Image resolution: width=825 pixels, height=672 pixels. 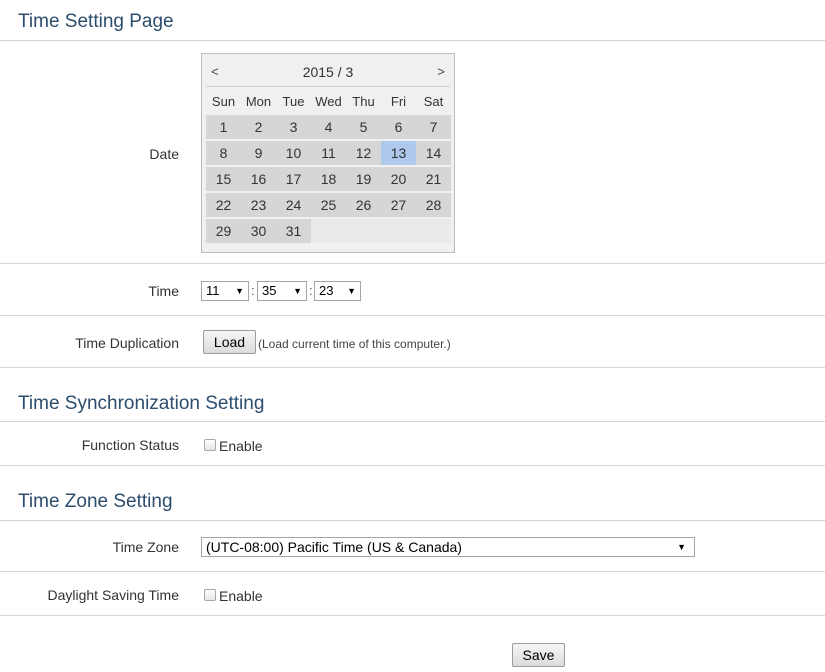 What do you see at coordinates (258, 205) in the screenshot?
I see `calendar-day: 23` at bounding box center [258, 205].